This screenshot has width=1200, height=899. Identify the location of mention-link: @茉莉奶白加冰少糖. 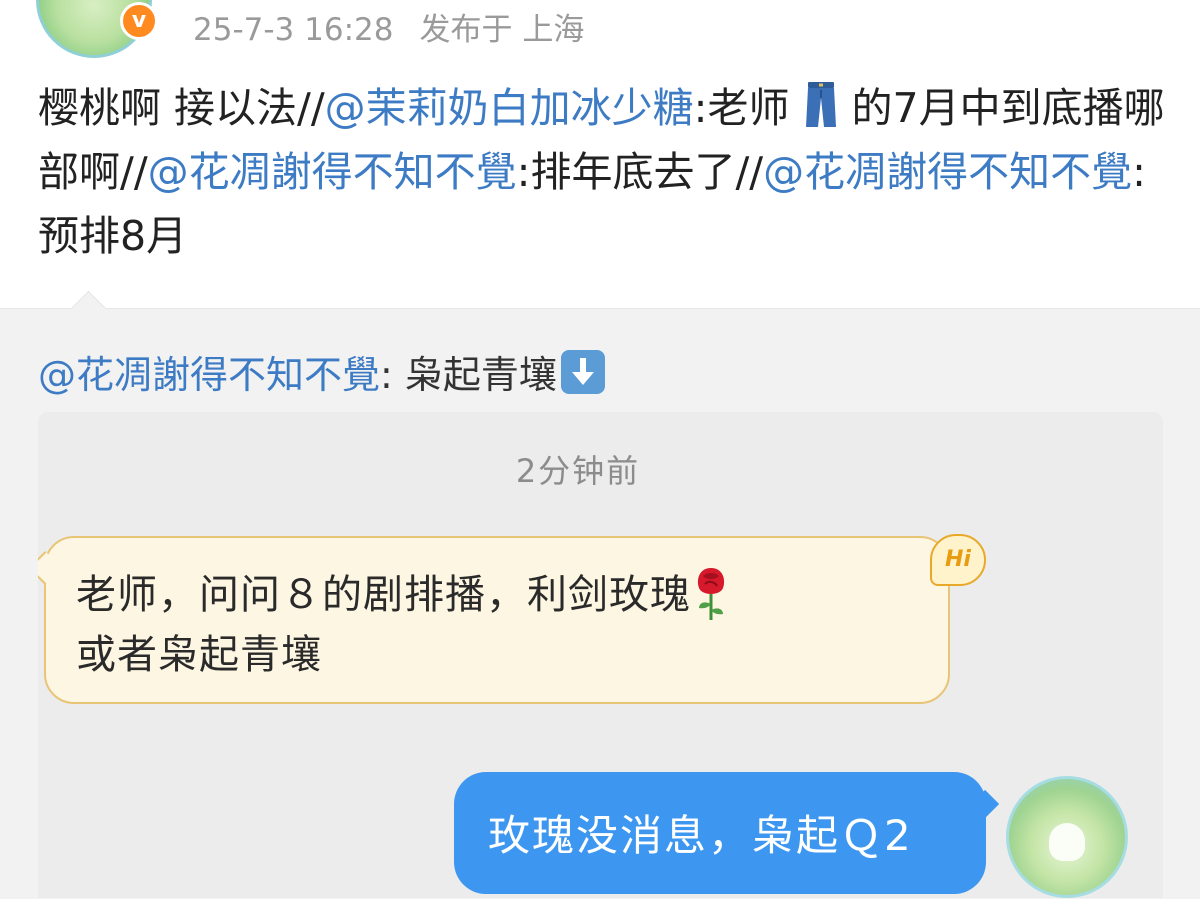
(509, 108).